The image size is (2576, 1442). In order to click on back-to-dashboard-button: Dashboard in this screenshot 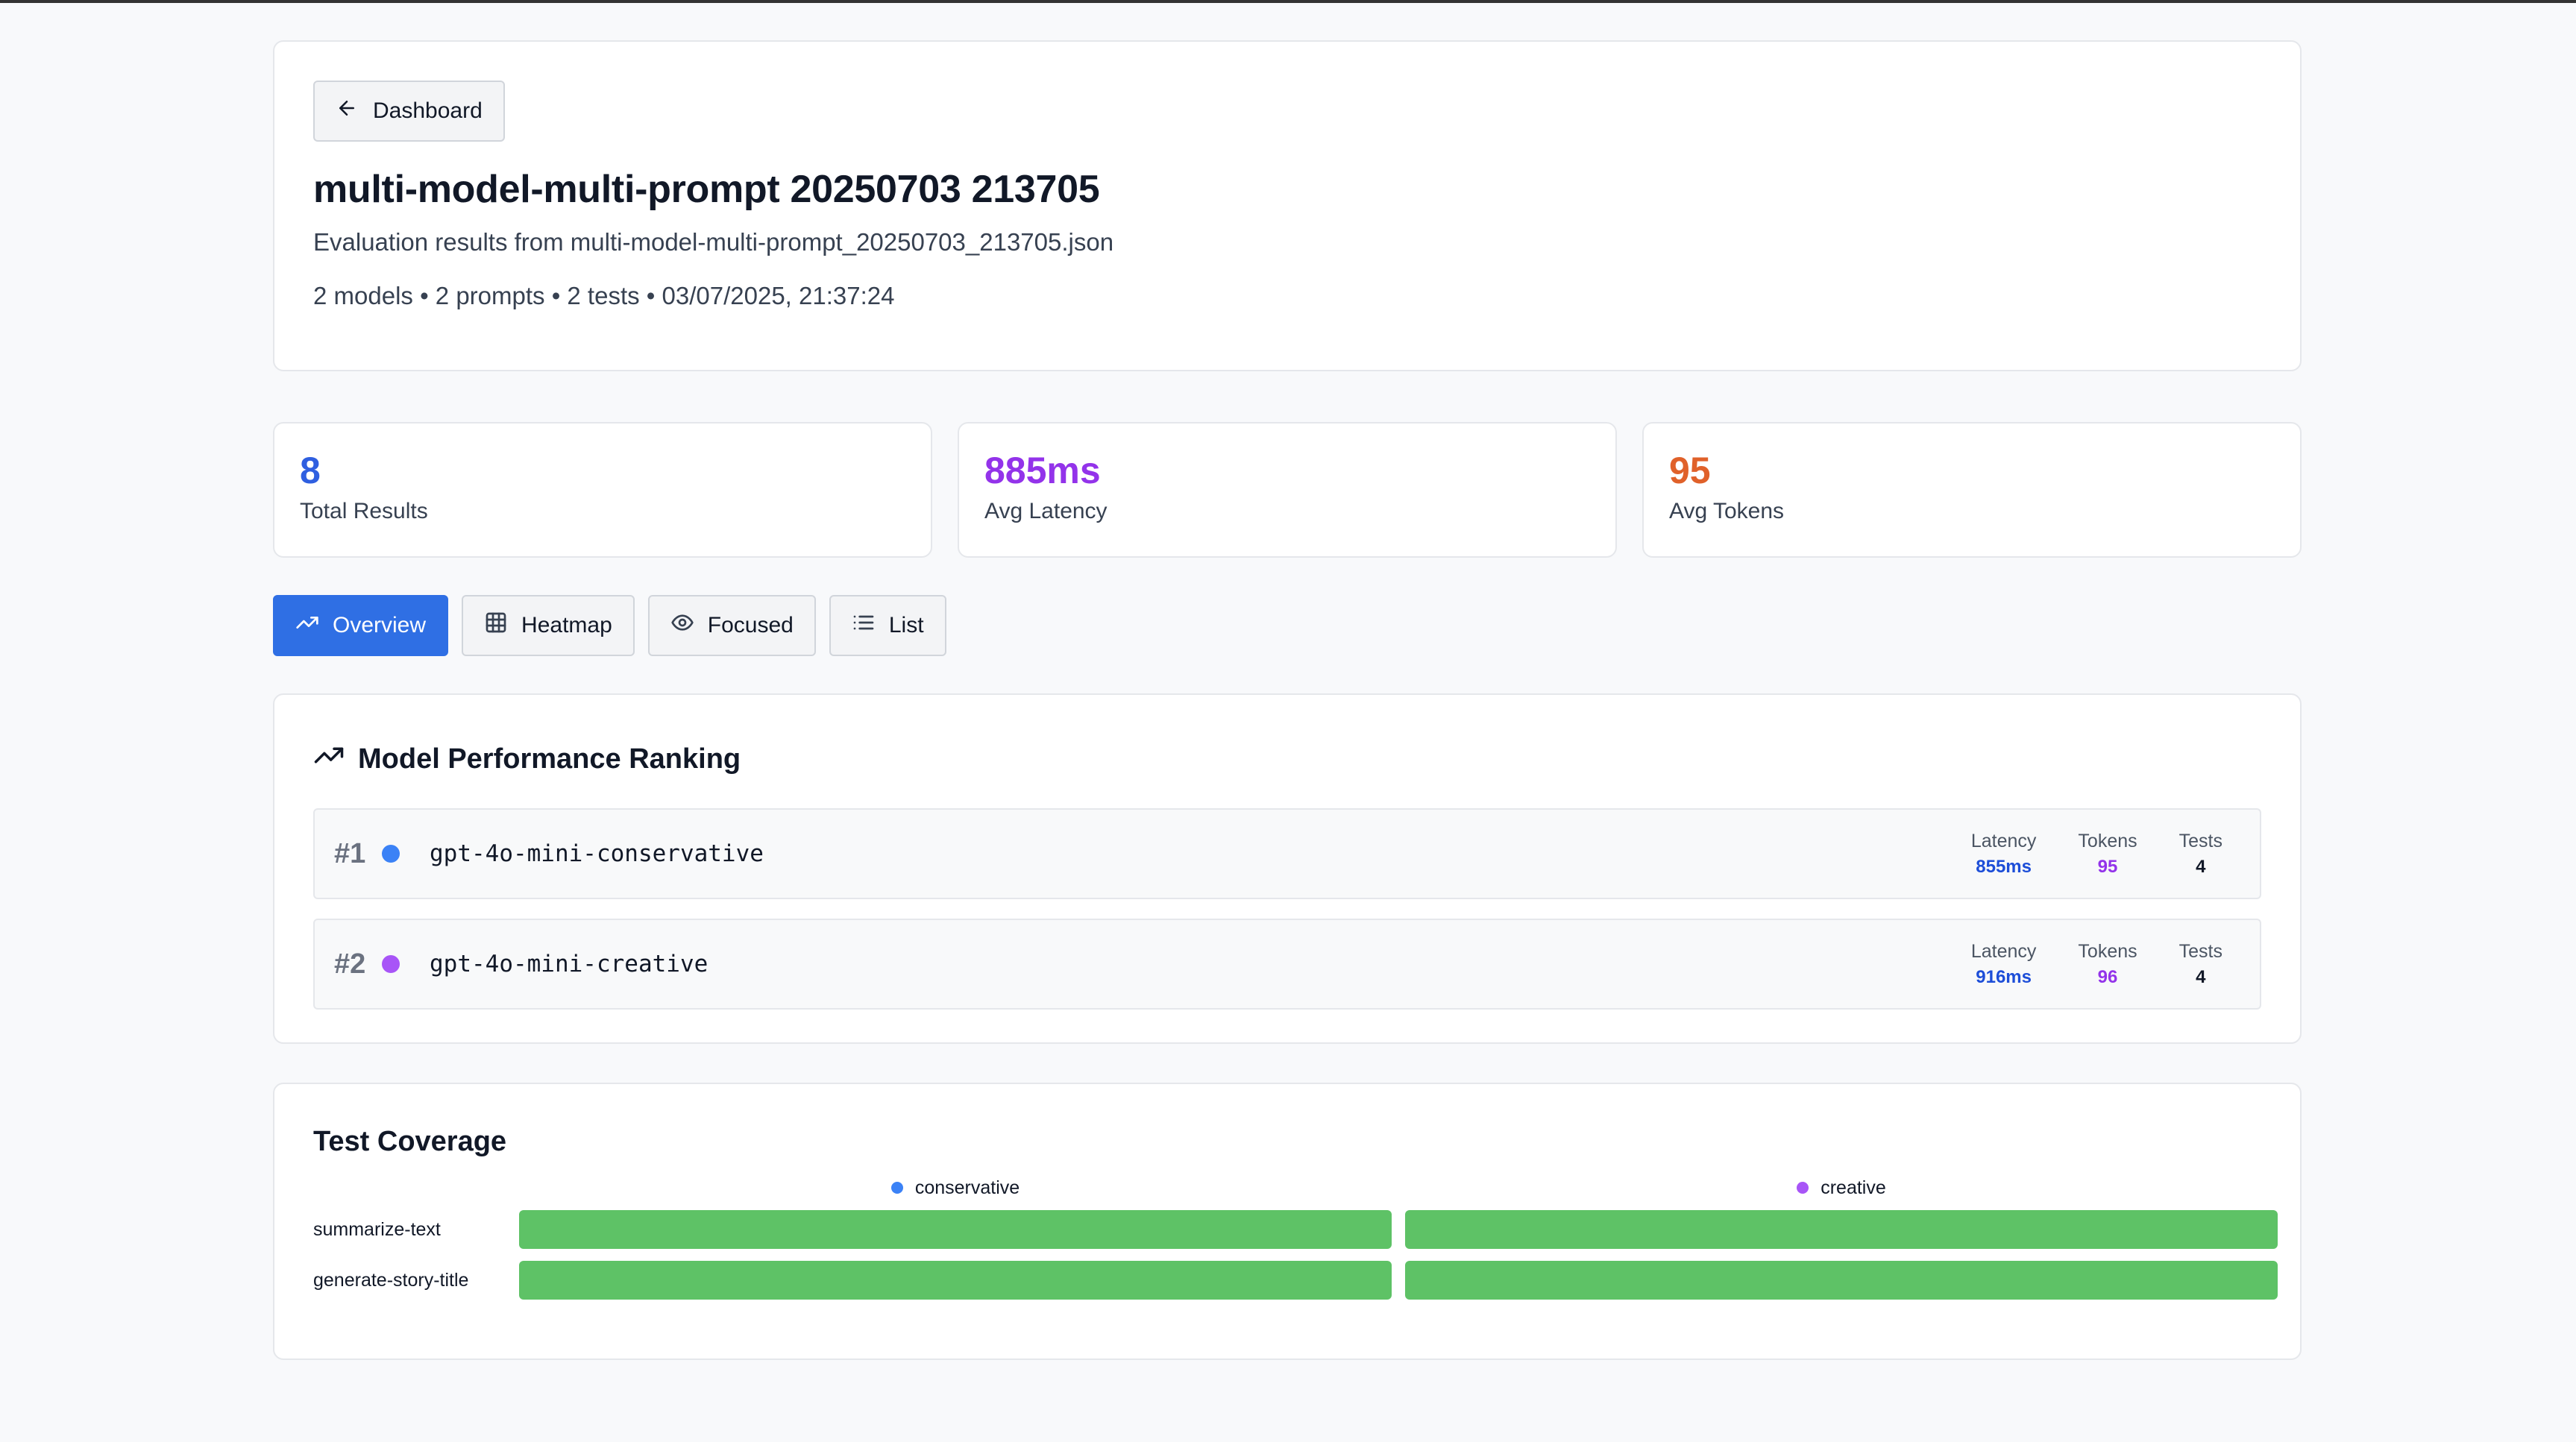, I will do `click(409, 112)`.